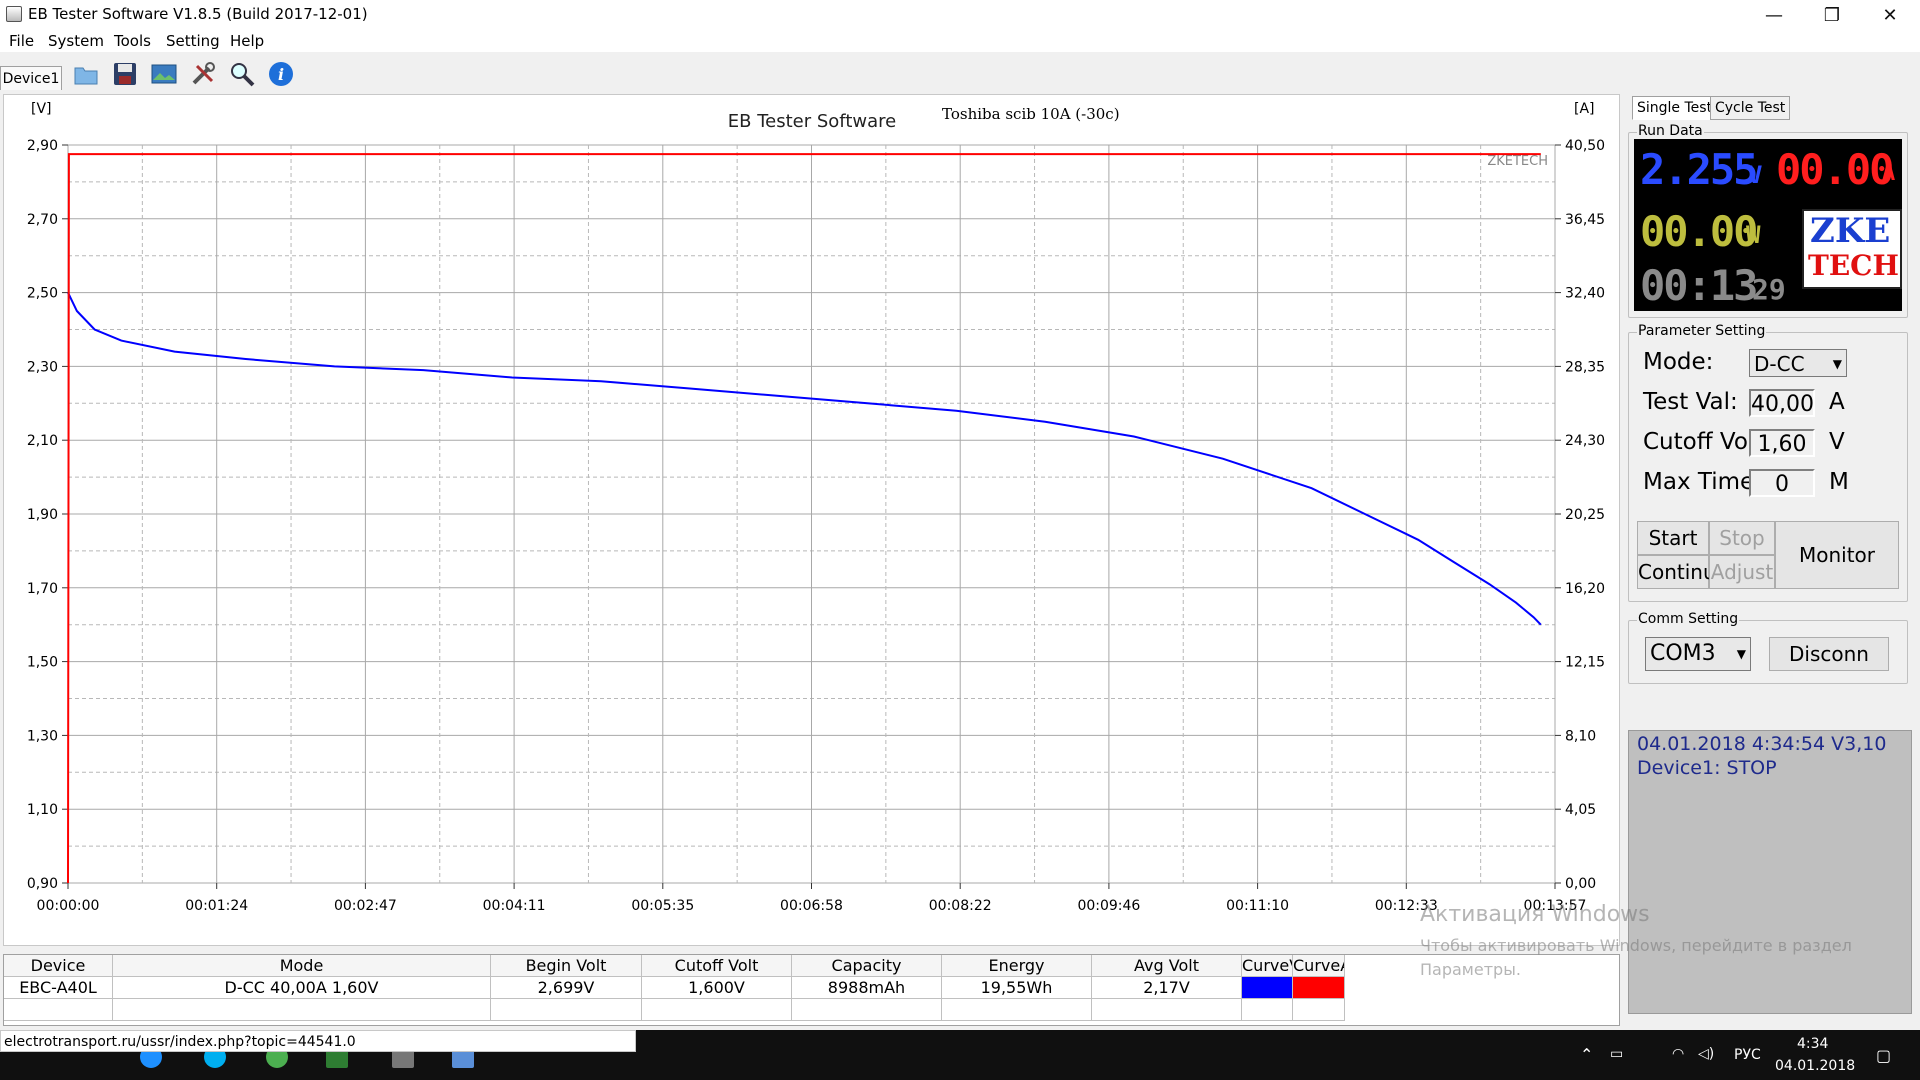  What do you see at coordinates (1774, 15) in the screenshot?
I see `minimize-button: —` at bounding box center [1774, 15].